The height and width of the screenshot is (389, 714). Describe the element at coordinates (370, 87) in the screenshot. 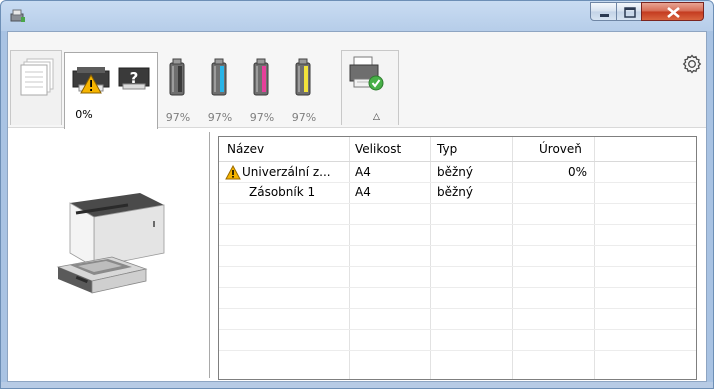

I see `tab-job-status` at that location.